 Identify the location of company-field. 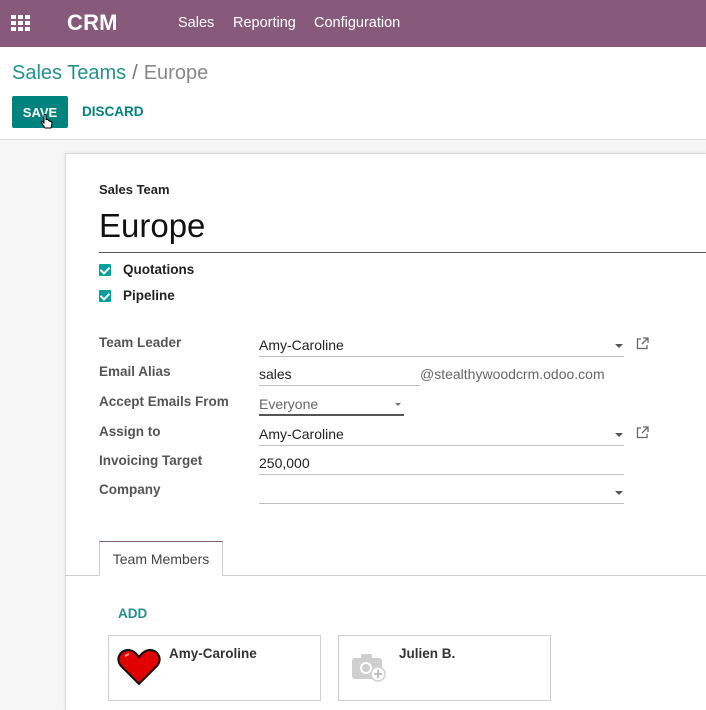
(441, 492).